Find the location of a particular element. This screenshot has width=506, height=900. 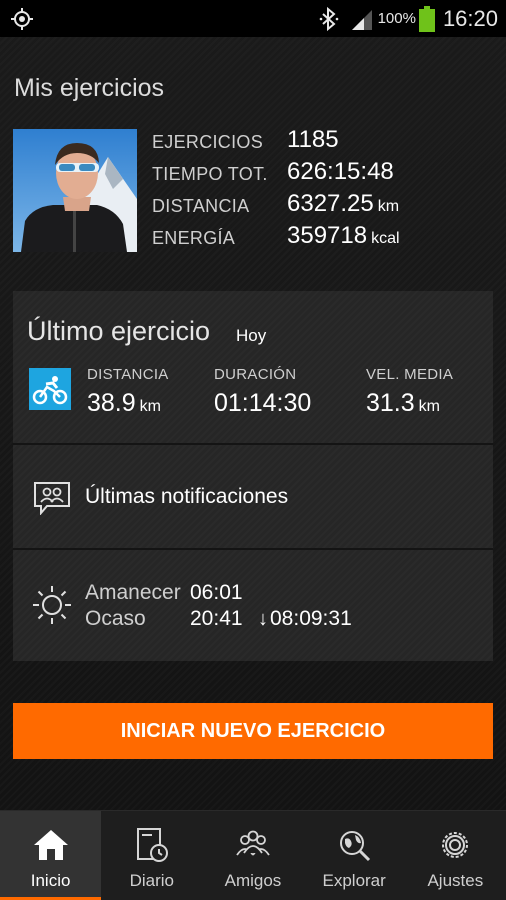

stat-unit: kcal is located at coordinates (385, 238).